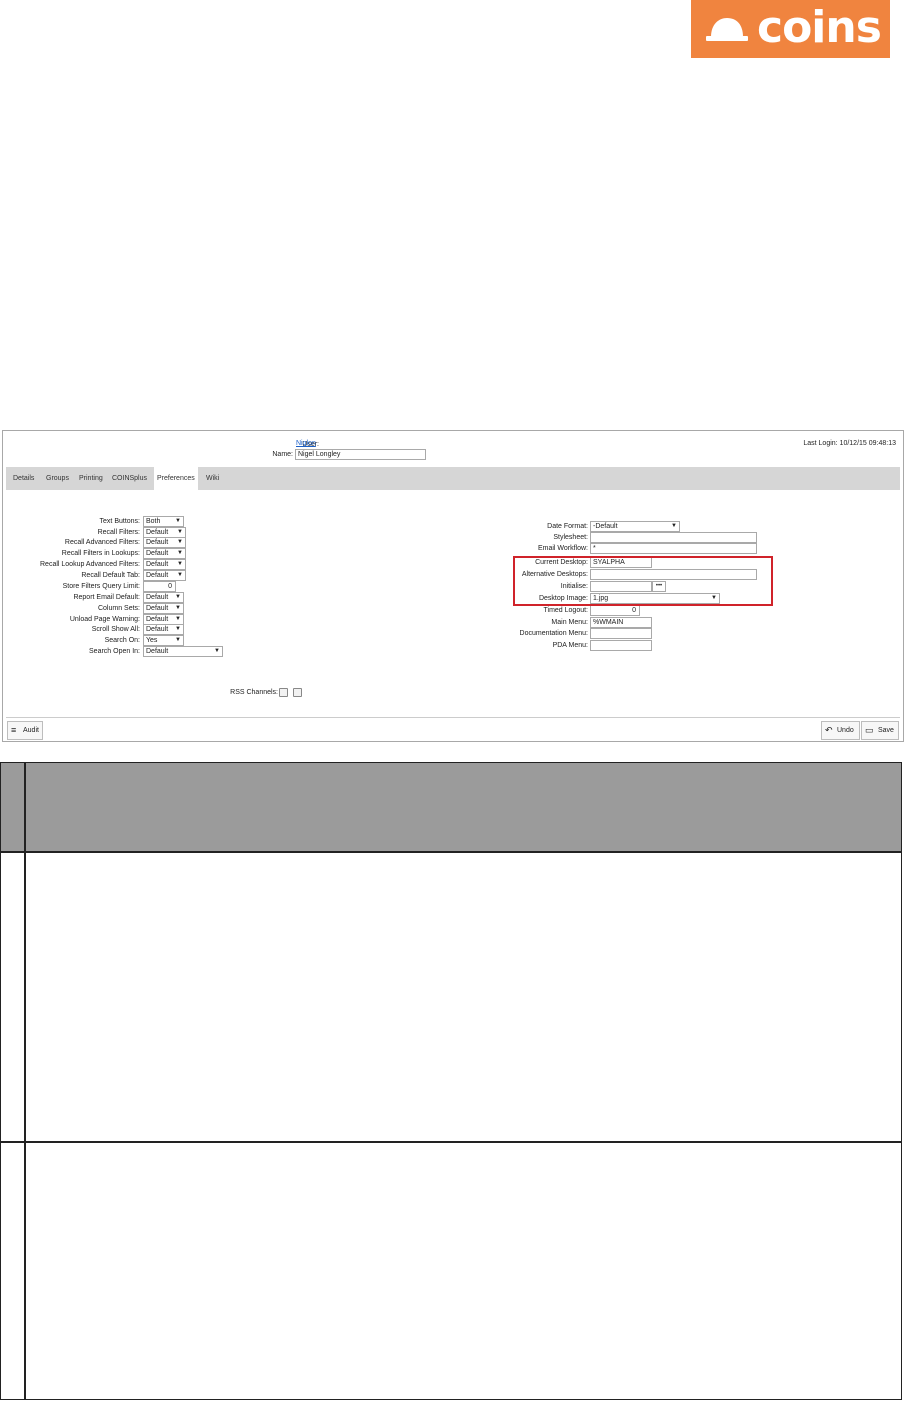  What do you see at coordinates (727, 29) in the screenshot?
I see `hard-hat-icon` at bounding box center [727, 29].